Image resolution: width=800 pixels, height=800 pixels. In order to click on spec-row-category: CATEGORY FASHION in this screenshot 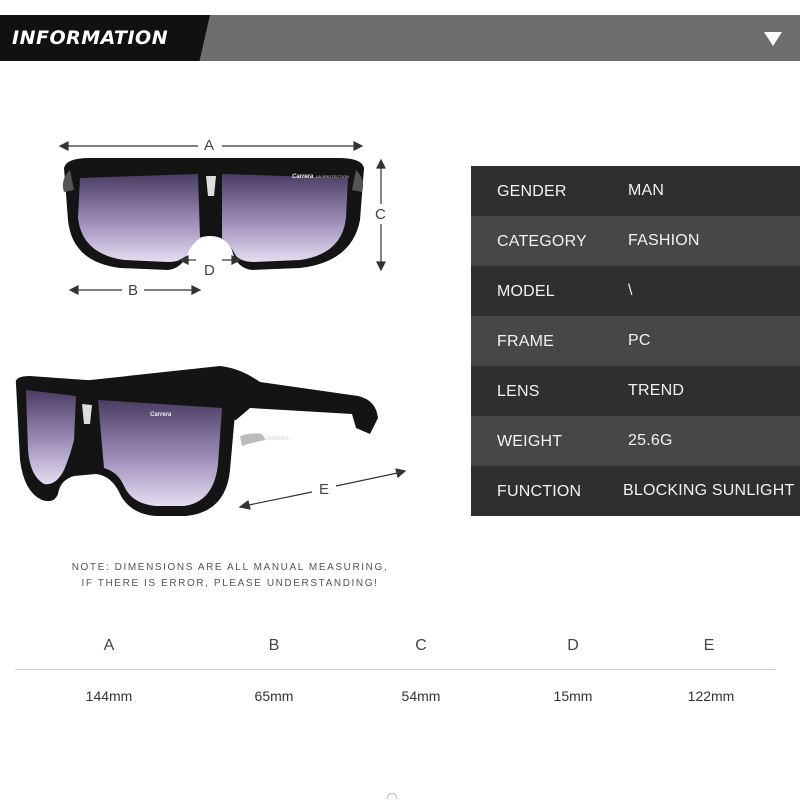, I will do `click(635, 241)`.